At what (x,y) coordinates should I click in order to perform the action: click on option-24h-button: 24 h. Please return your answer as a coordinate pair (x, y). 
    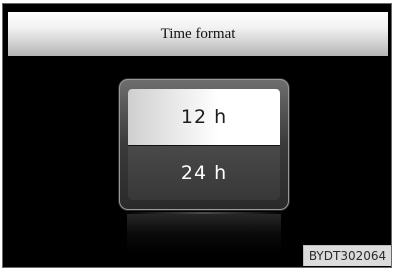
    Looking at the image, I should click on (204, 173).